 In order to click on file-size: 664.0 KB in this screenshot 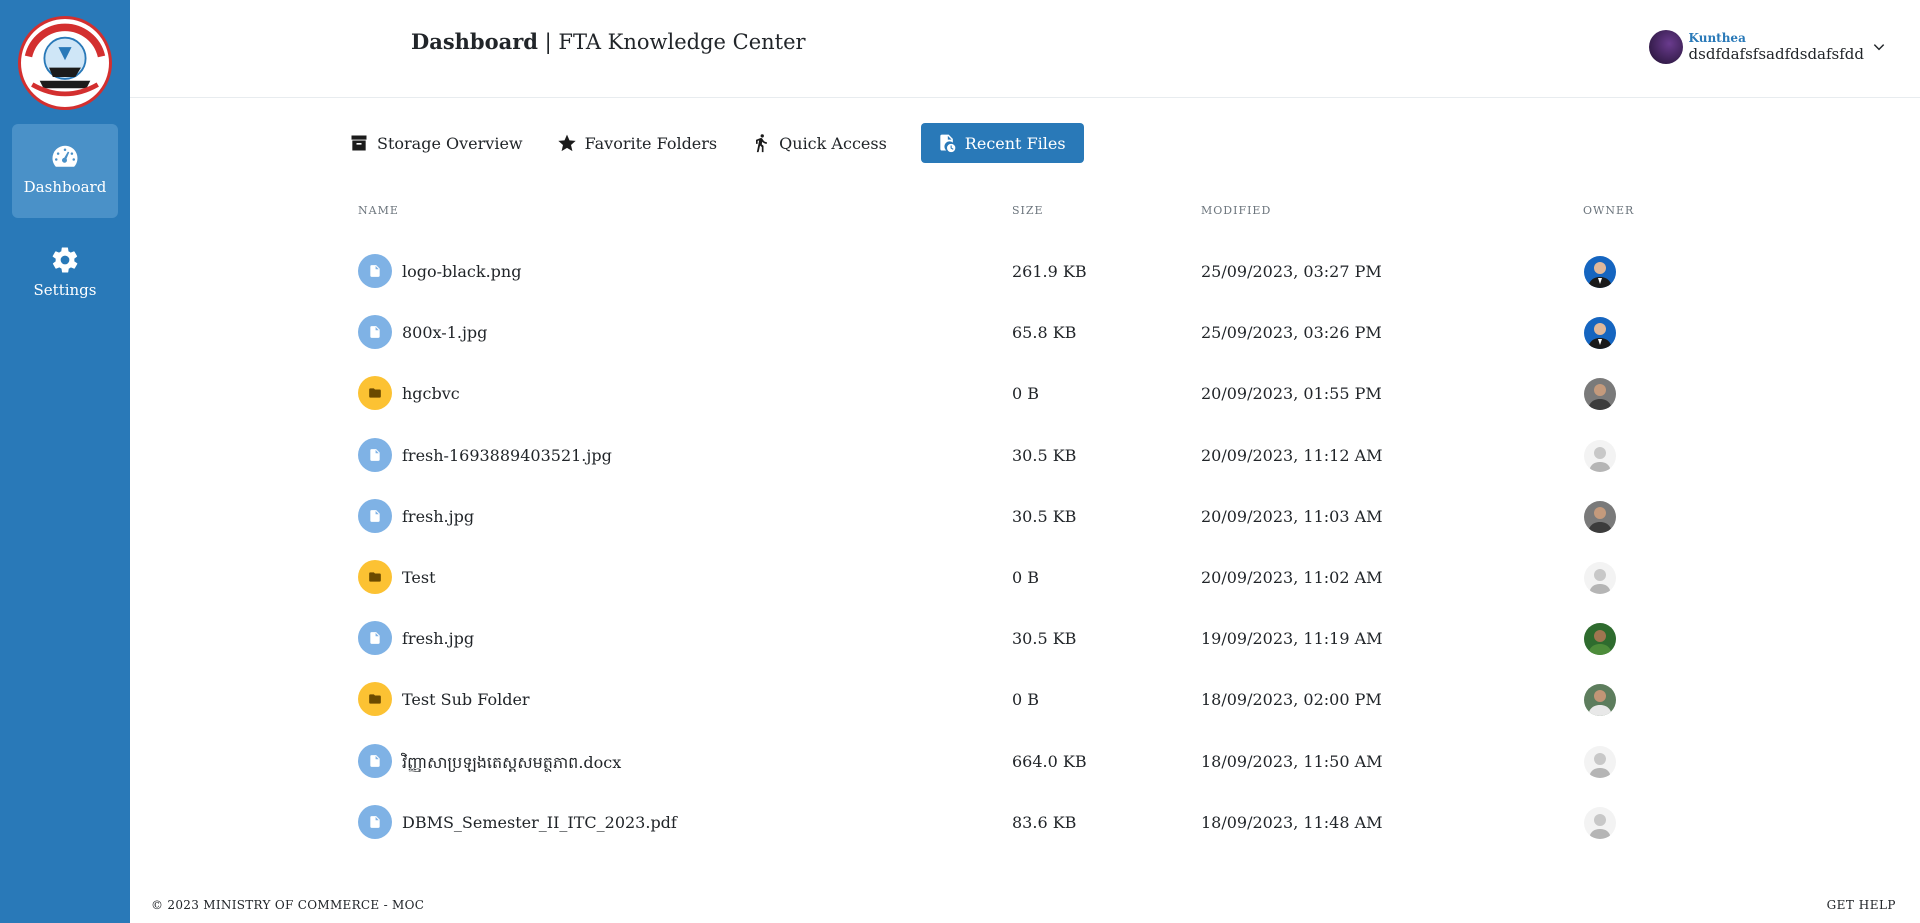, I will do `click(1049, 761)`.